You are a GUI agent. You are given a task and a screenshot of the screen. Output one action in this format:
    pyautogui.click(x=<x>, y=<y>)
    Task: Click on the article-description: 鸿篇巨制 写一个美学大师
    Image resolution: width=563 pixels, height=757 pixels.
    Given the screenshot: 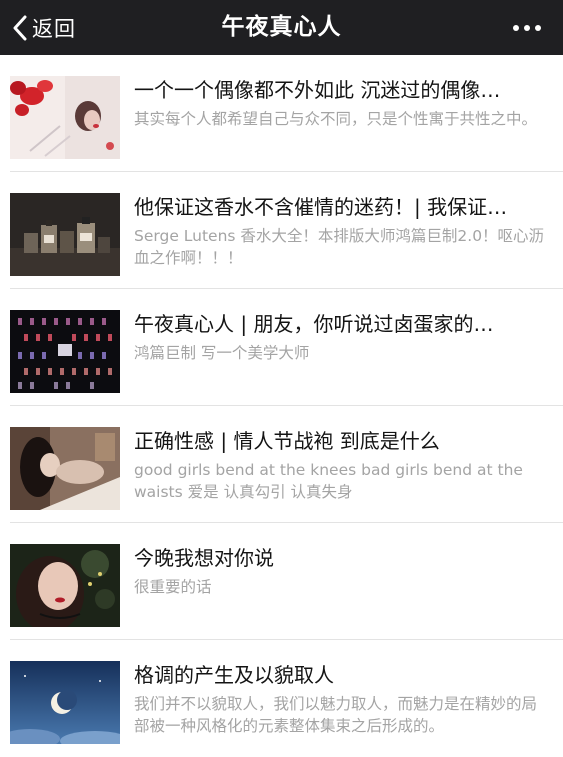 What is the action you would take?
    pyautogui.click(x=222, y=353)
    